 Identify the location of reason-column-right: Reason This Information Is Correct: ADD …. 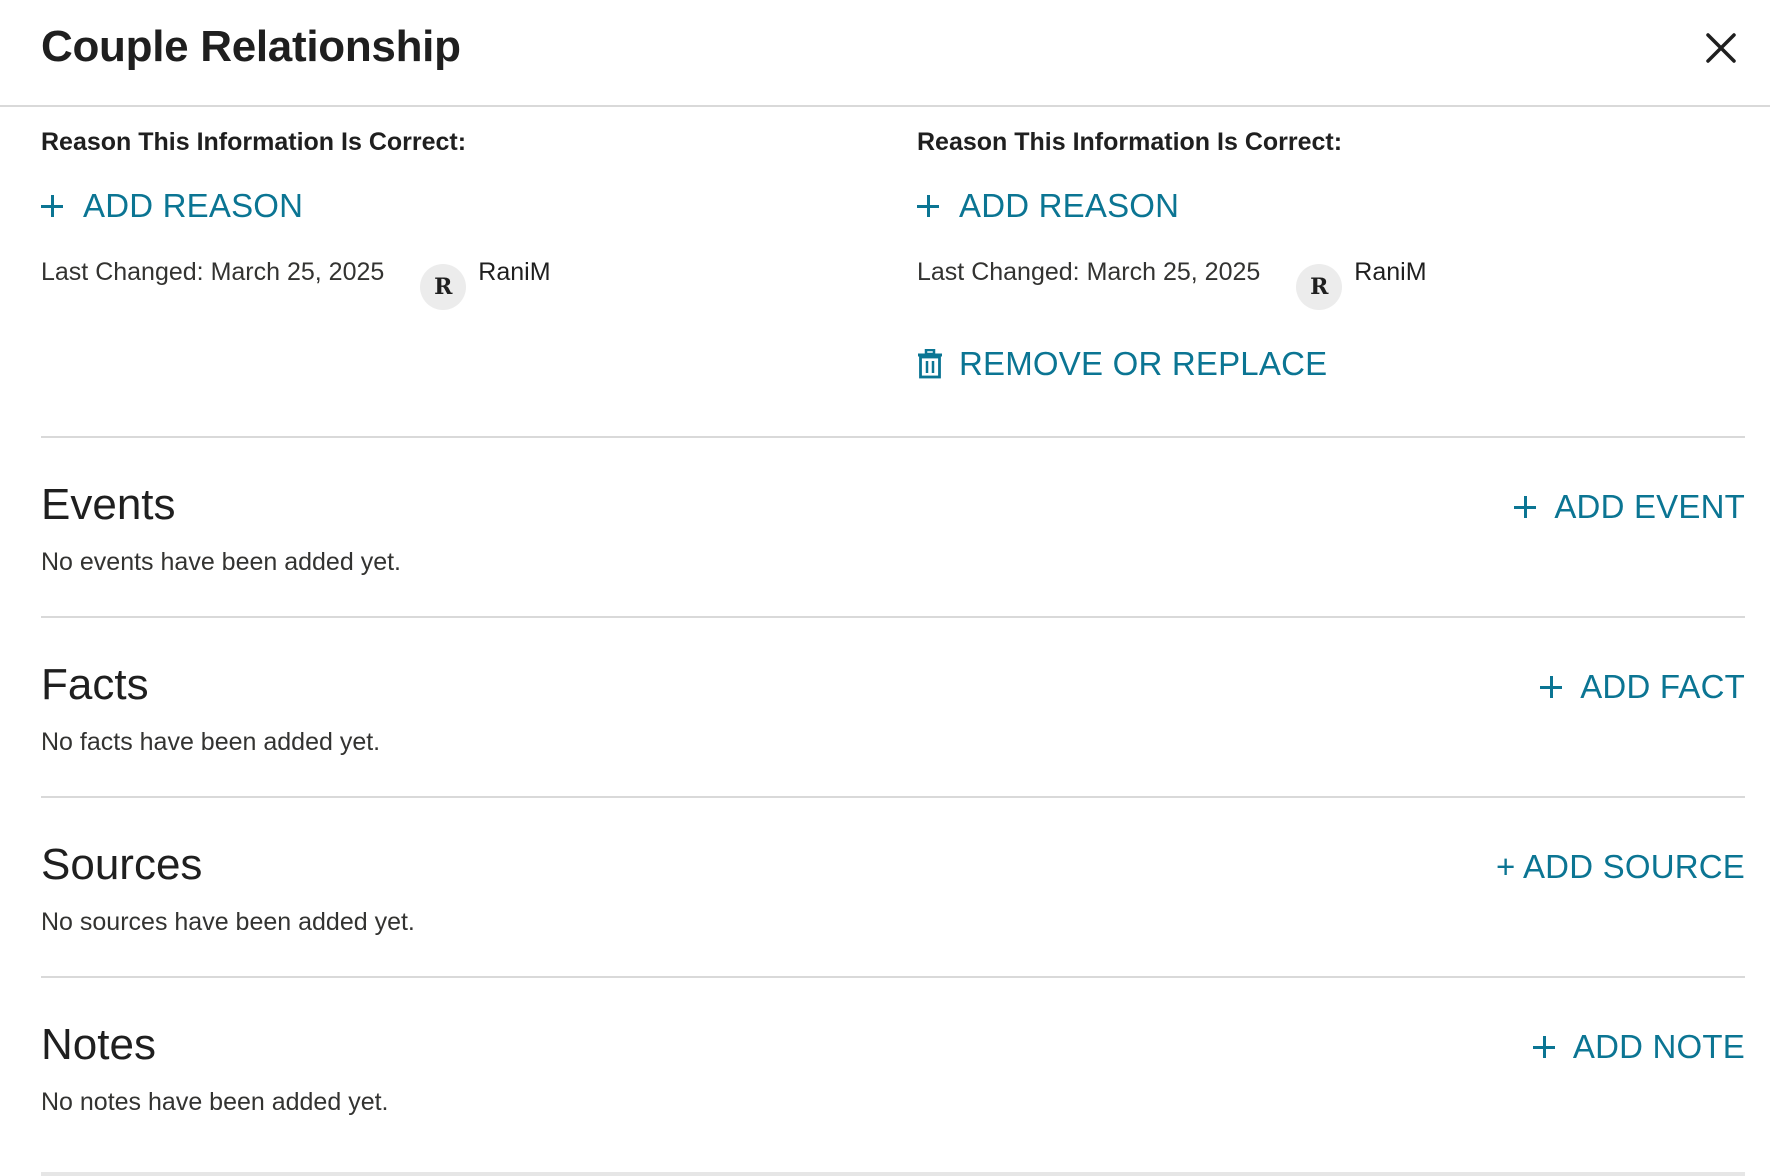
(1327, 256).